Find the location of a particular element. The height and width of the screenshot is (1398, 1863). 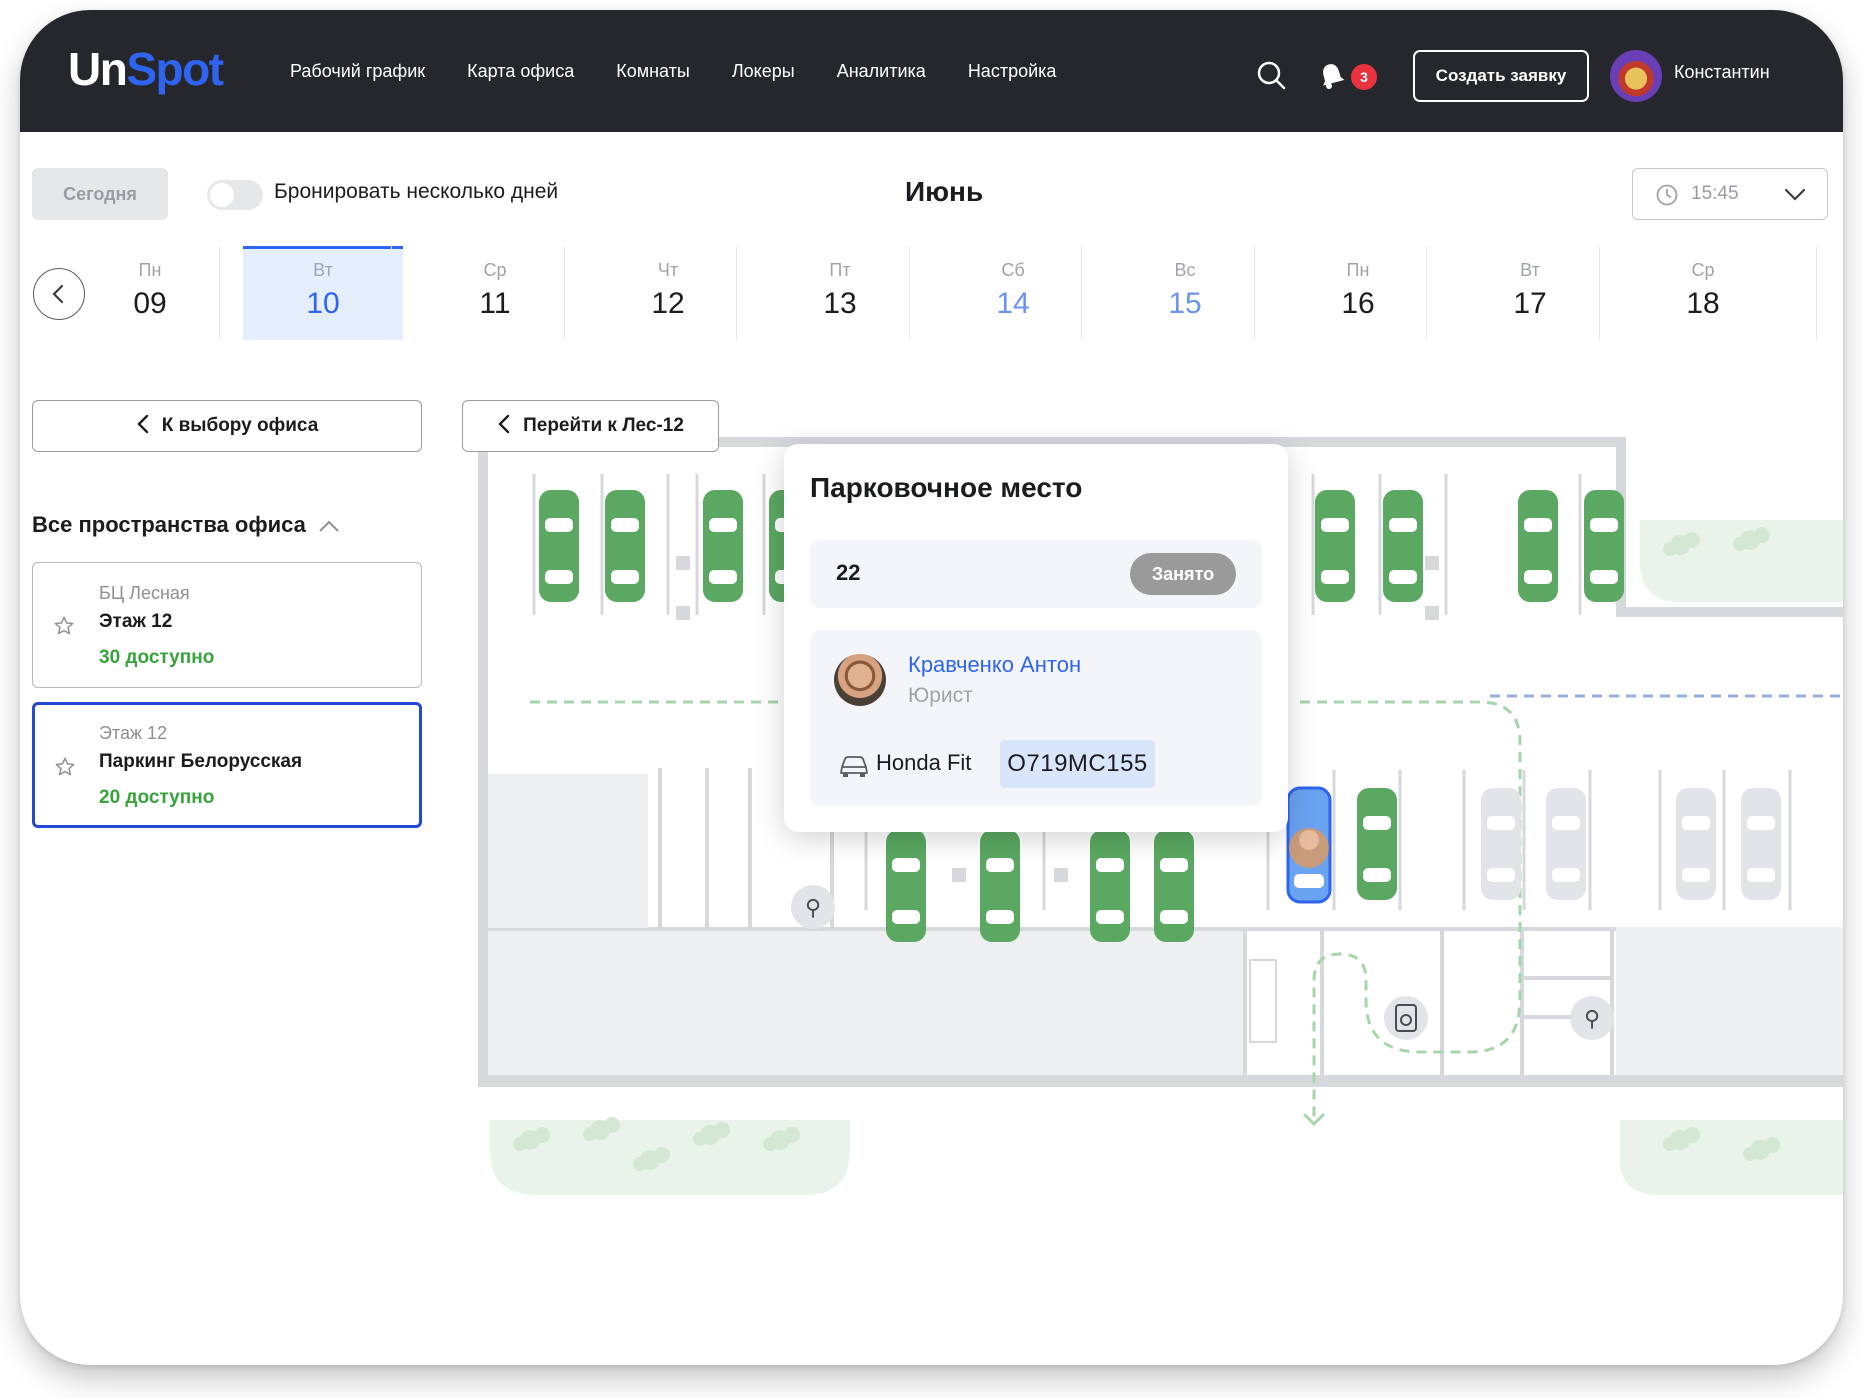

car-icon is located at coordinates (854, 766).